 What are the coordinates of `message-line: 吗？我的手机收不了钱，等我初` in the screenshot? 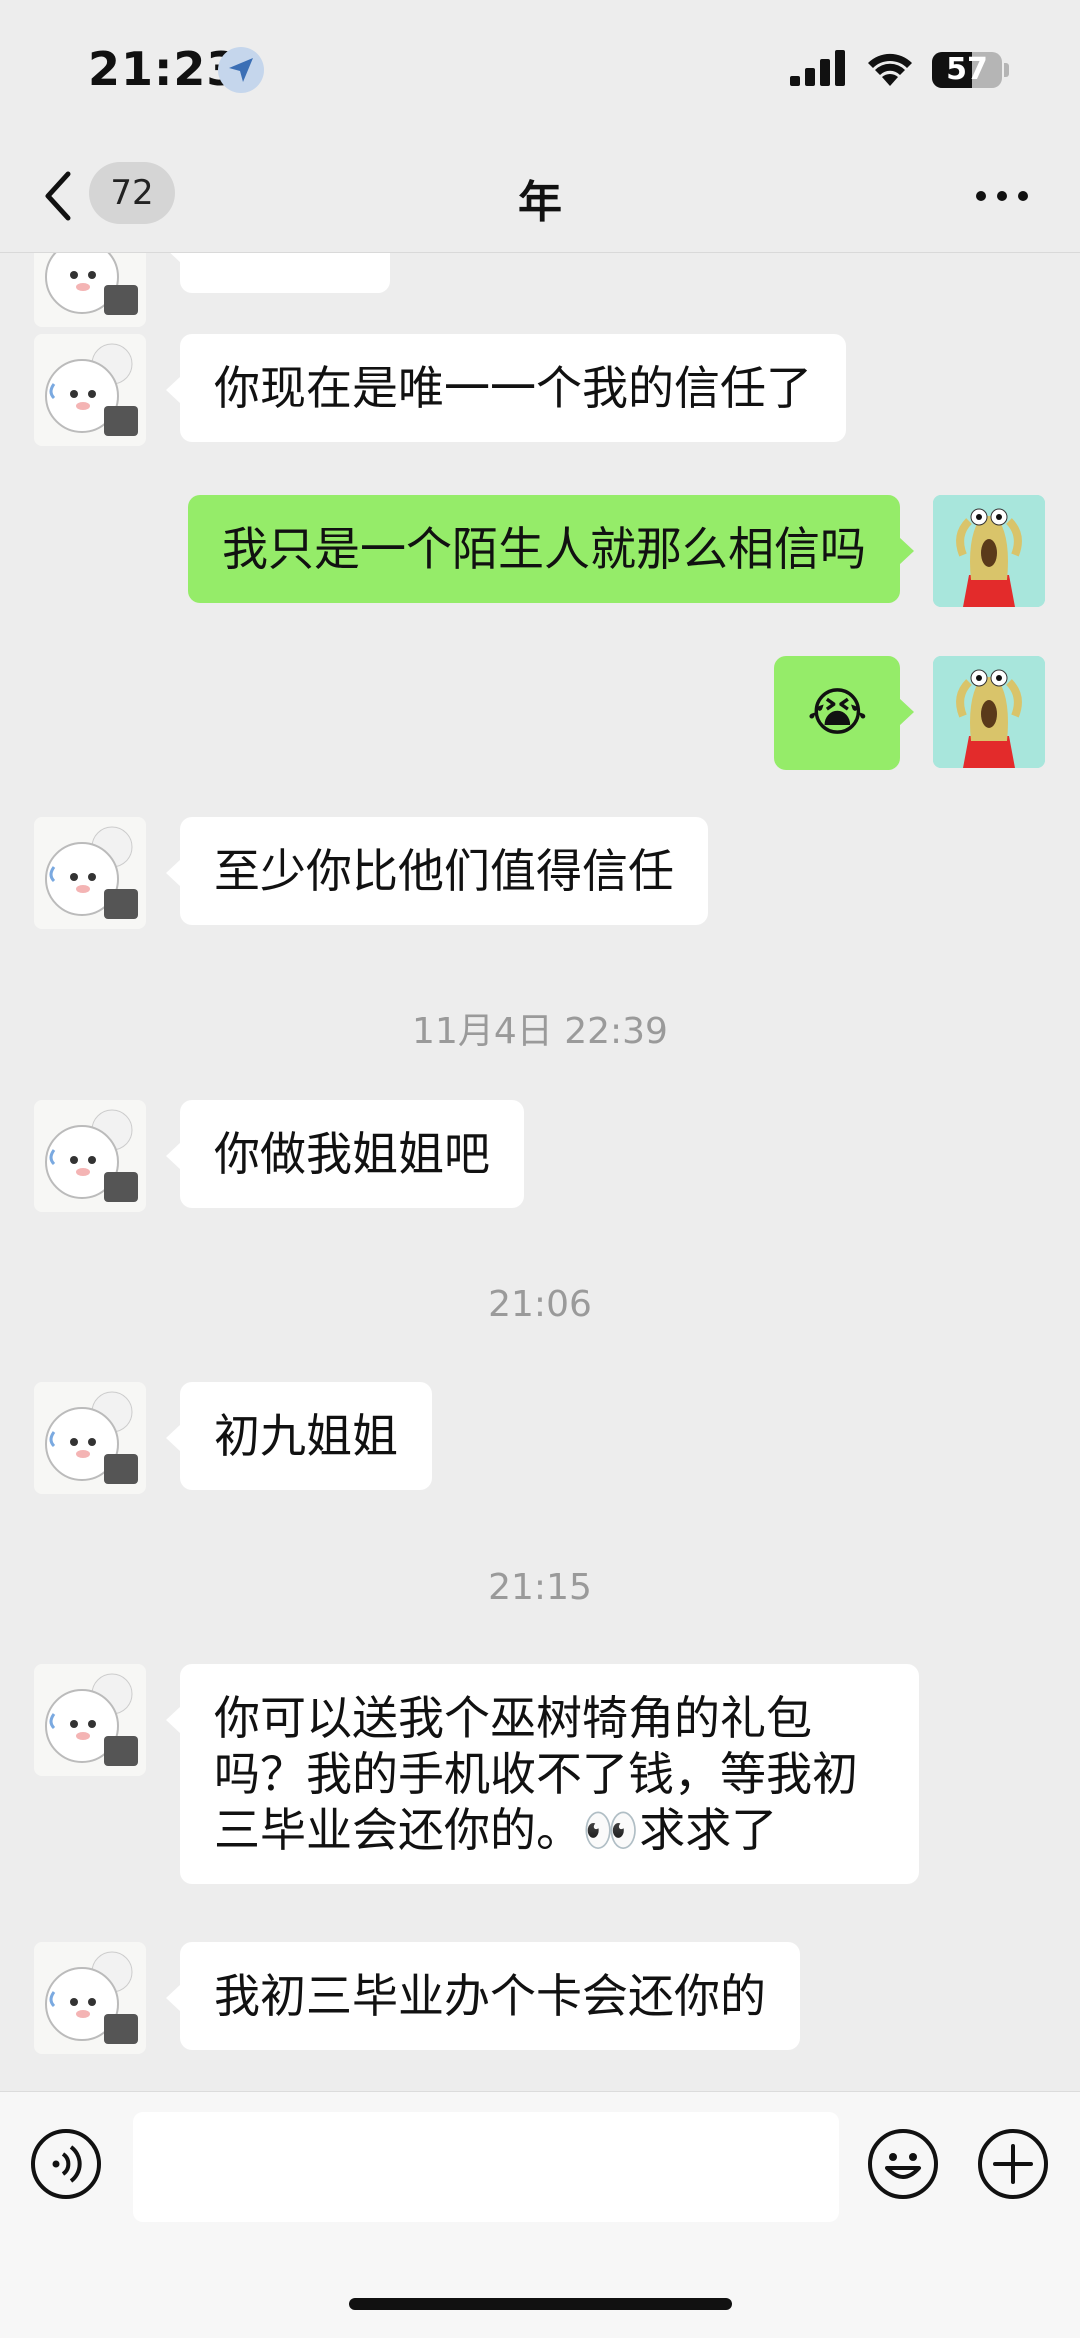 It's located at (536, 1774).